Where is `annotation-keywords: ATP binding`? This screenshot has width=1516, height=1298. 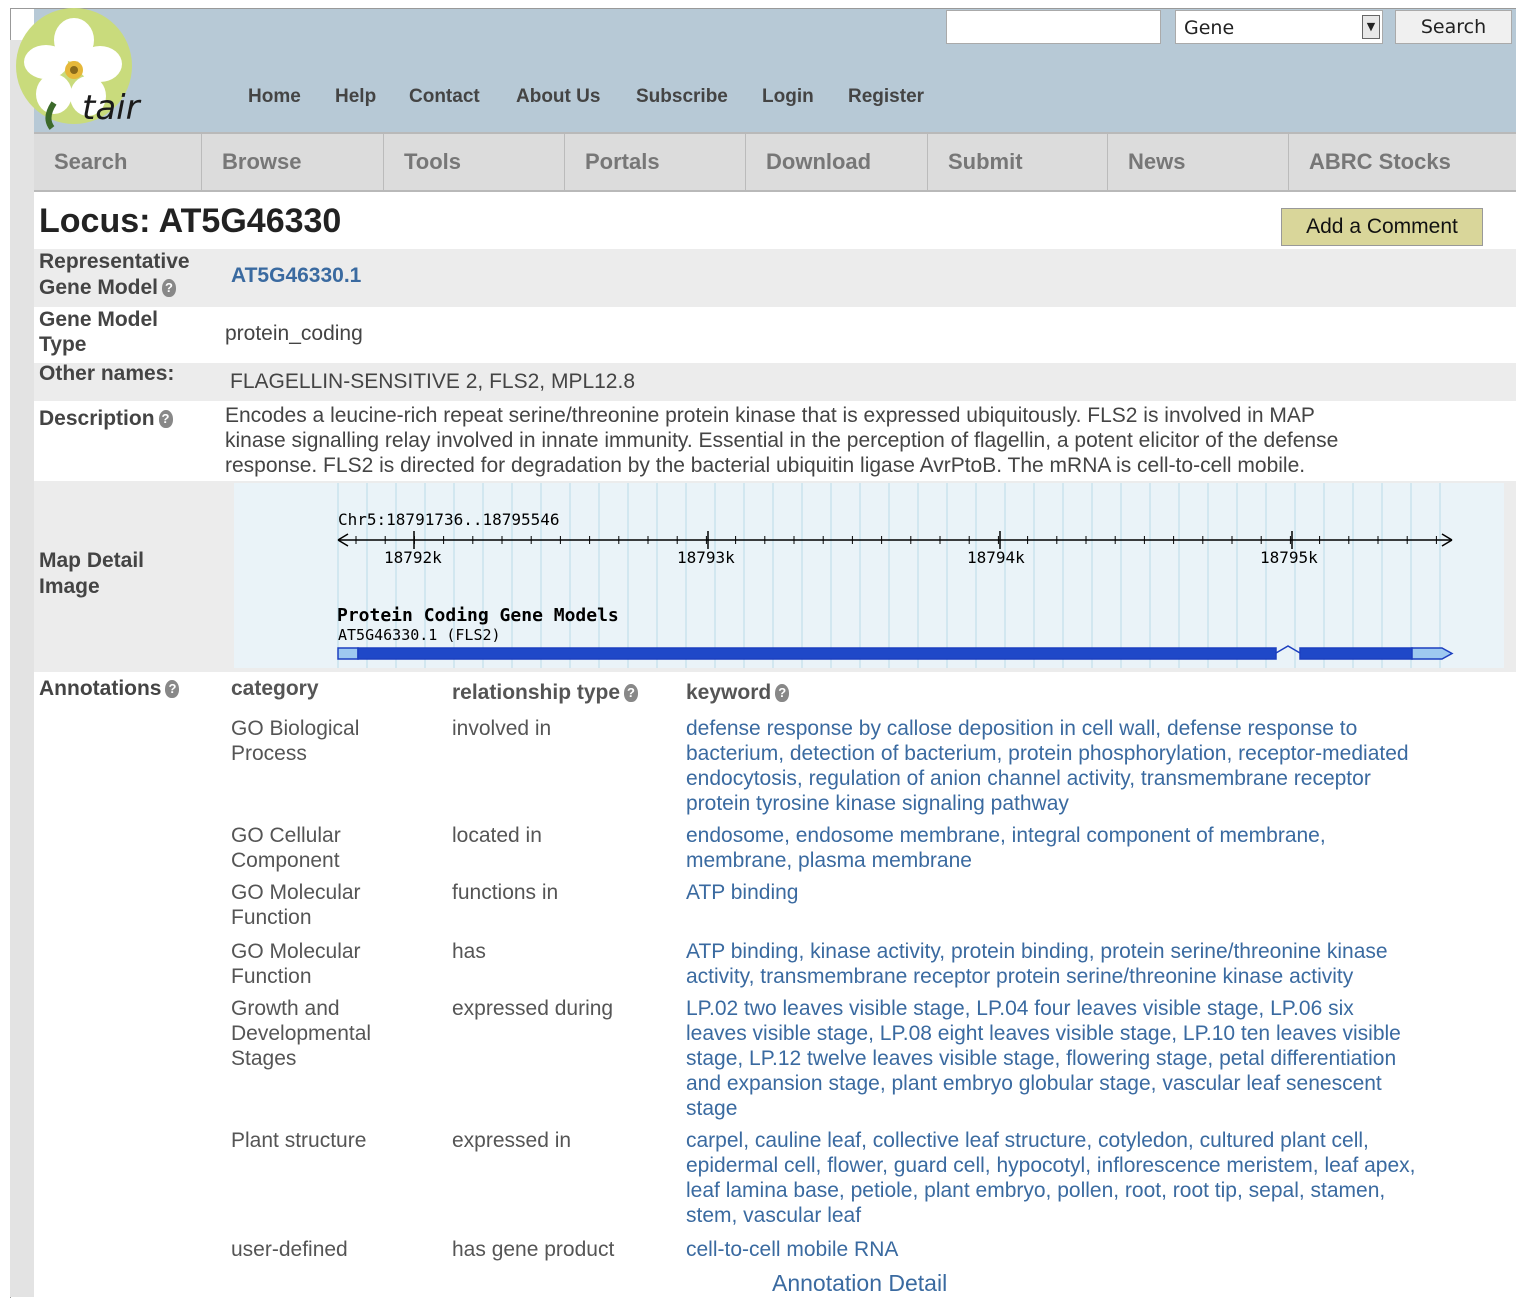 annotation-keywords: ATP binding is located at coordinates (1093, 892).